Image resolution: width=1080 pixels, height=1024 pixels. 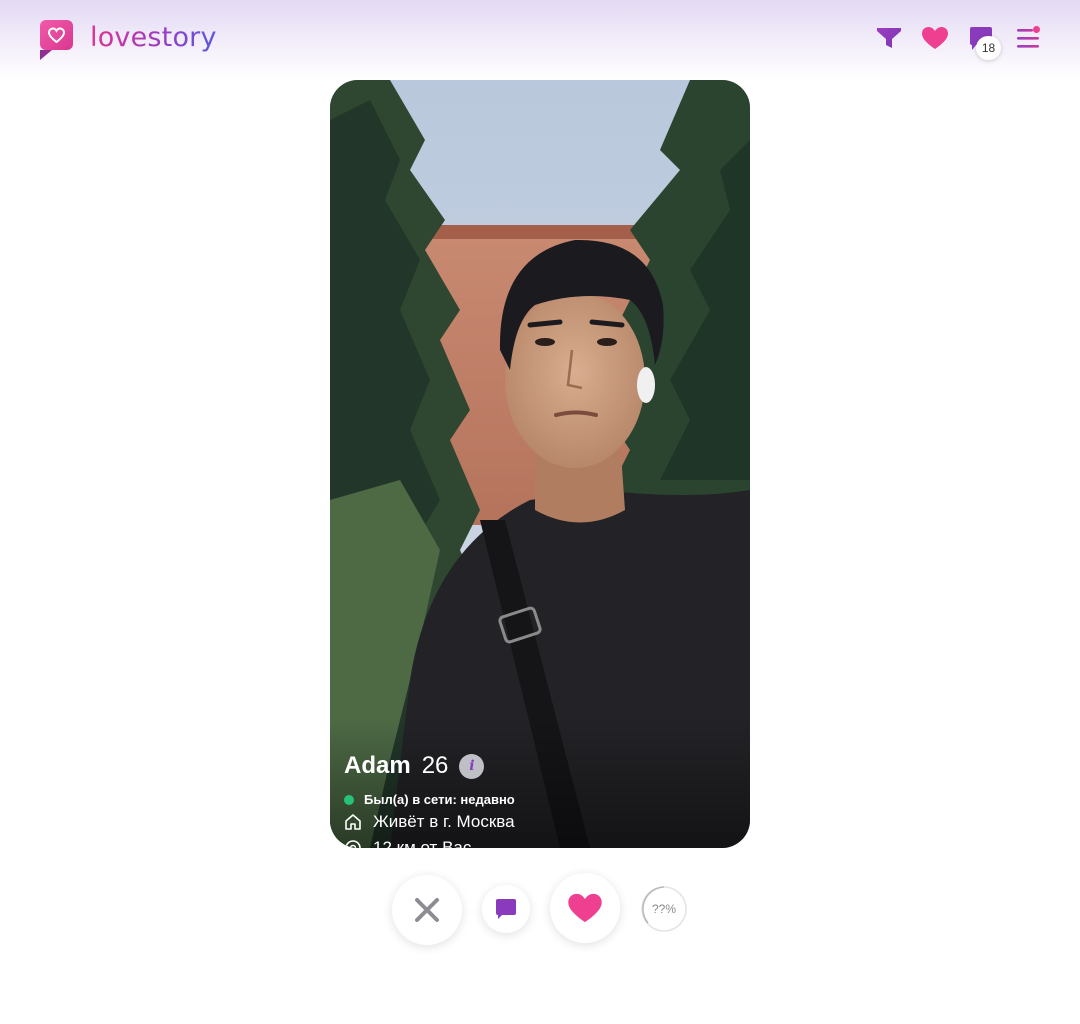 I want to click on distance-row: 12 км от Вас, so click(x=407, y=843).